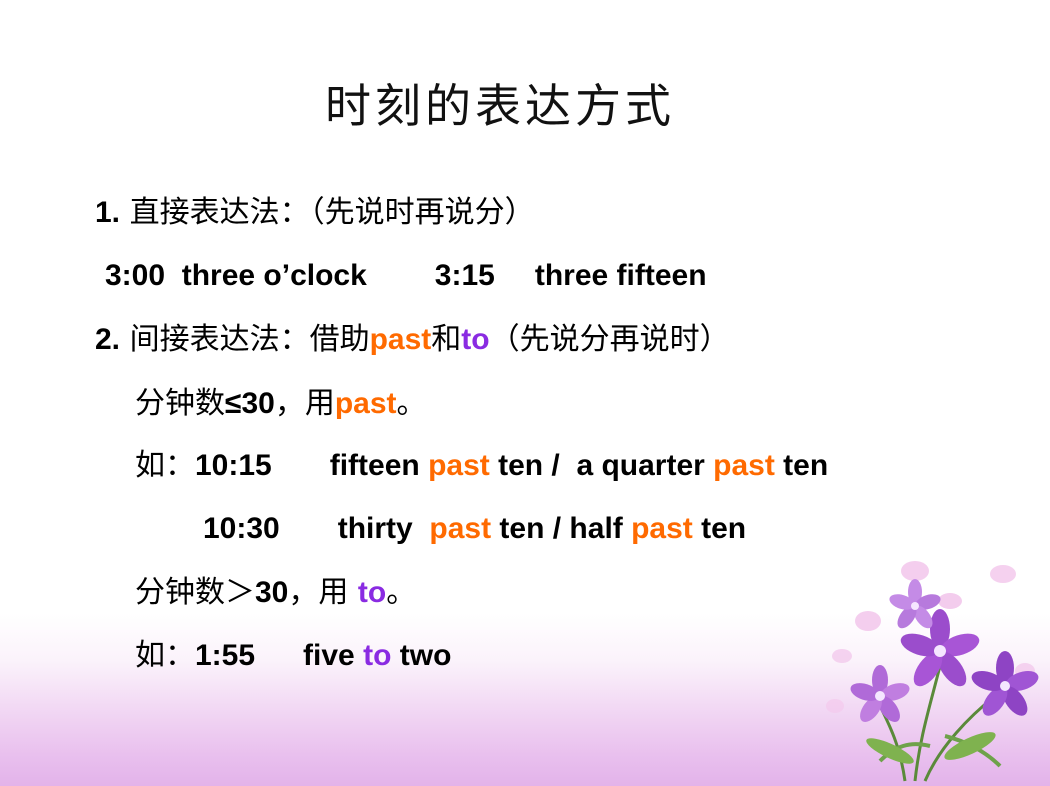  Describe the element at coordinates (323, 592) in the screenshot. I see `rule-to-use: ，用` at that location.